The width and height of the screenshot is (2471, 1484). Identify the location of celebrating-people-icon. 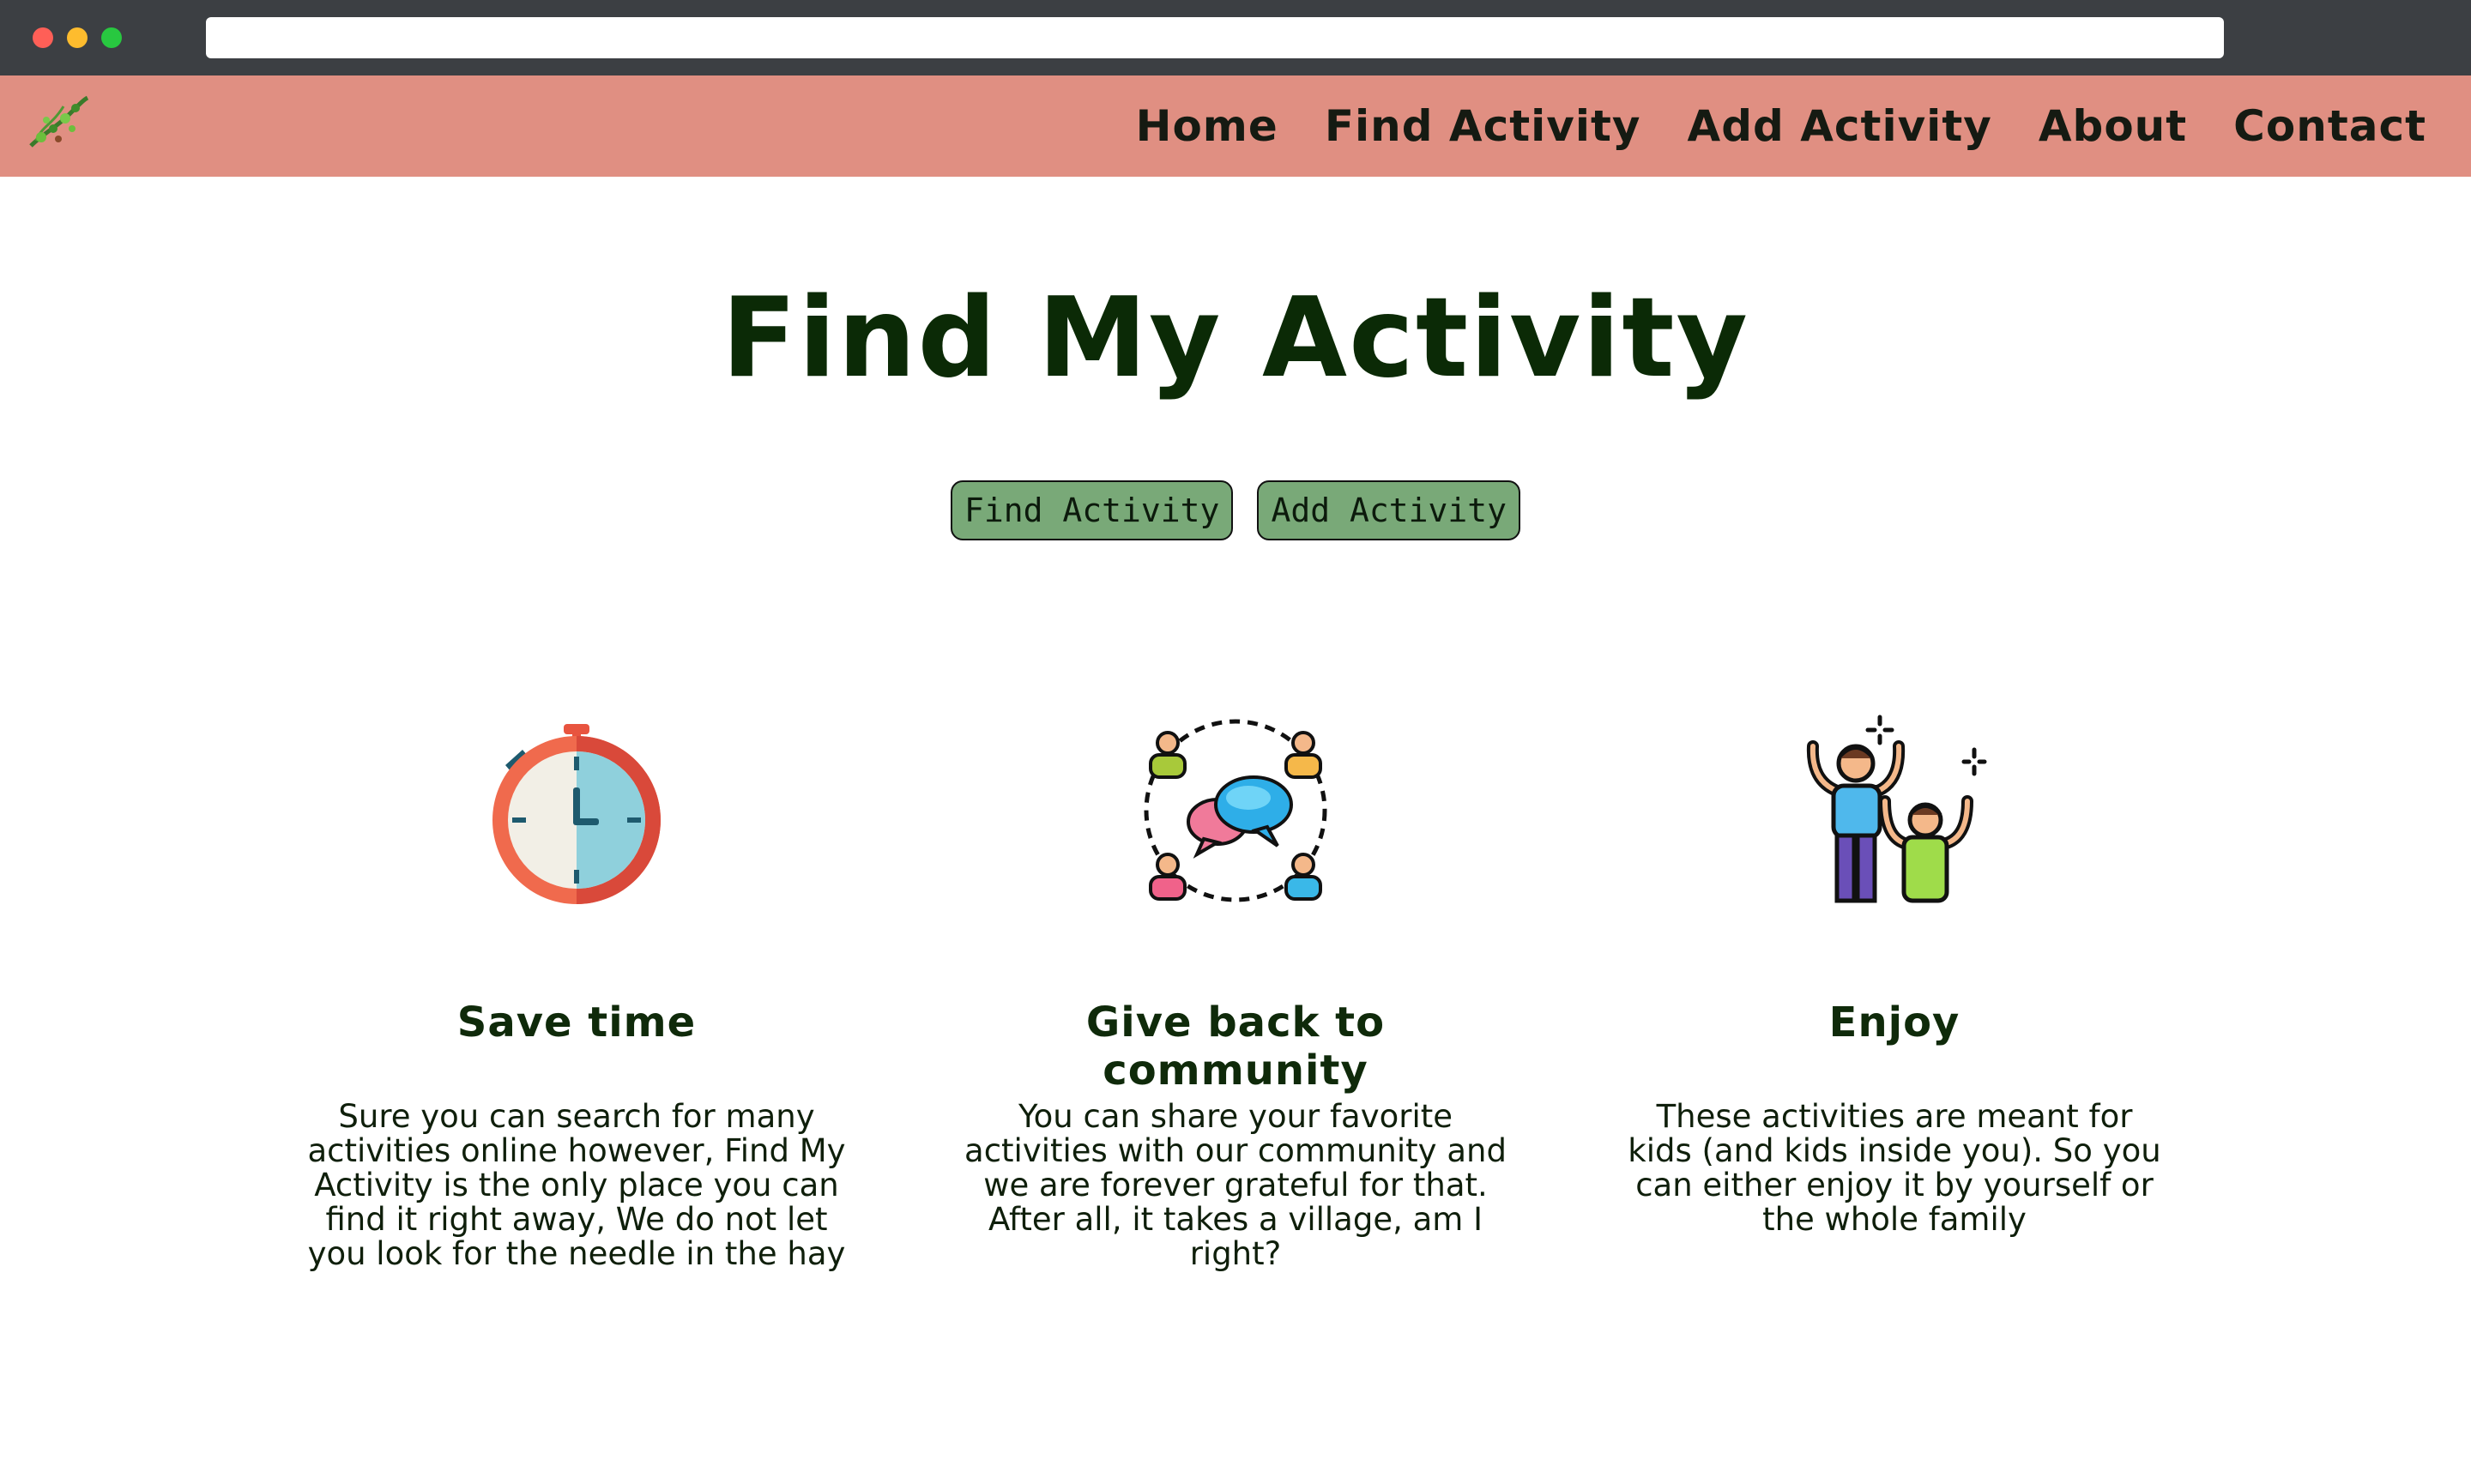
(1896, 809).